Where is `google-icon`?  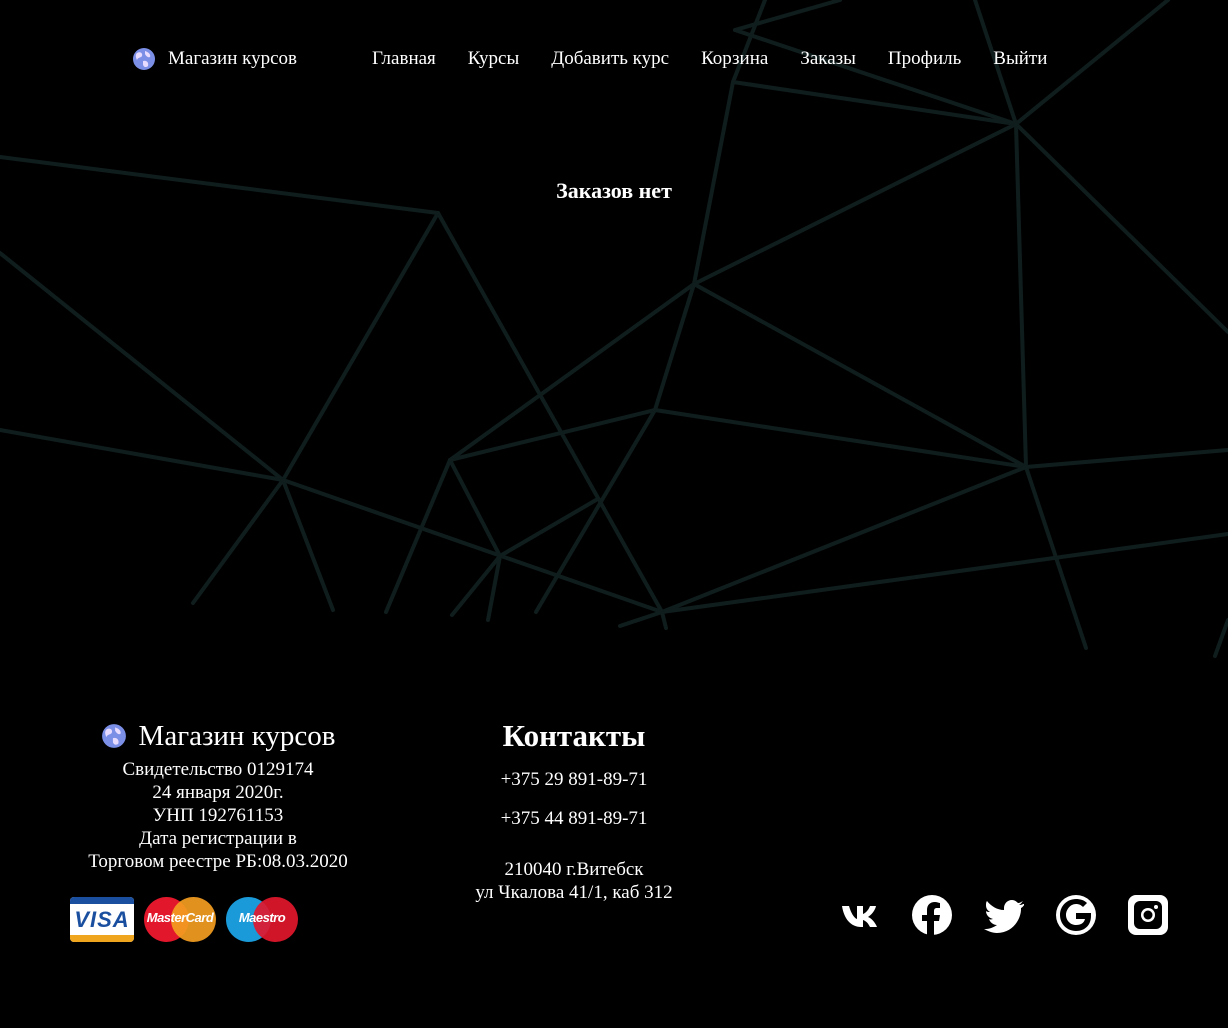 google-icon is located at coordinates (1076, 915).